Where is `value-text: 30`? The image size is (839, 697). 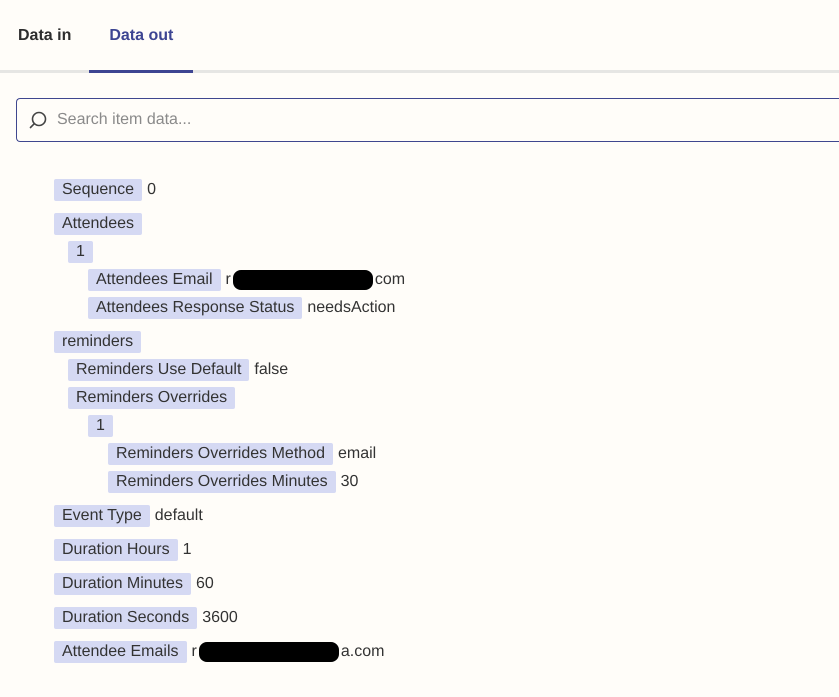
value-text: 30 is located at coordinates (349, 482).